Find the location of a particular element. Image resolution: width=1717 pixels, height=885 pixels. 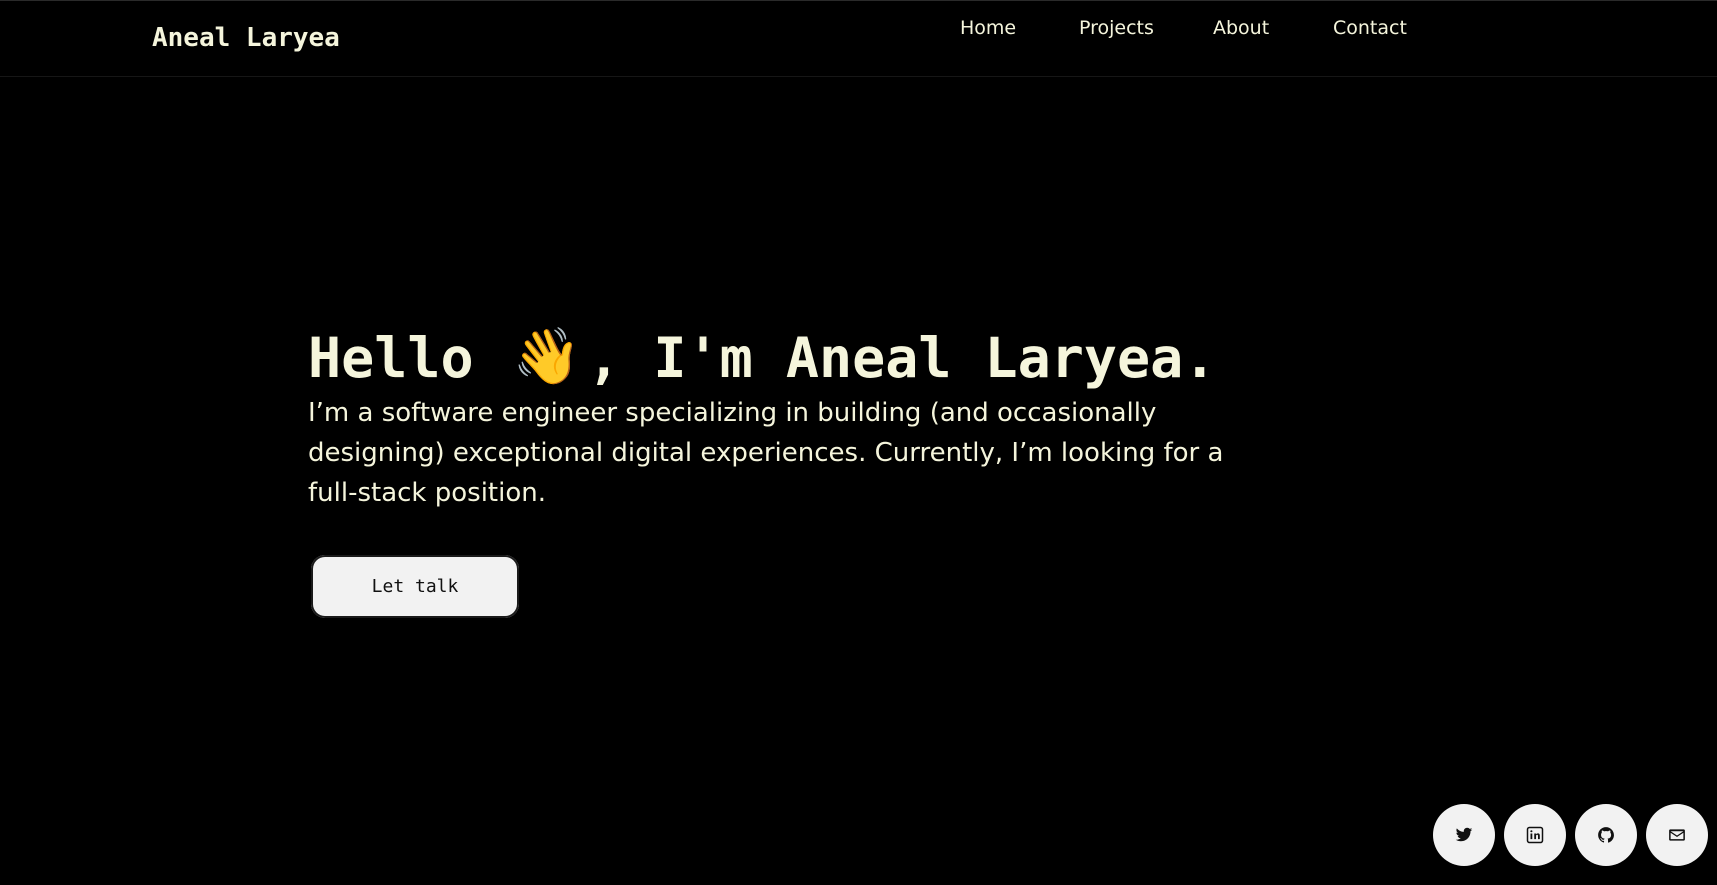

nav-link-contact: Contact is located at coordinates (1370, 28).